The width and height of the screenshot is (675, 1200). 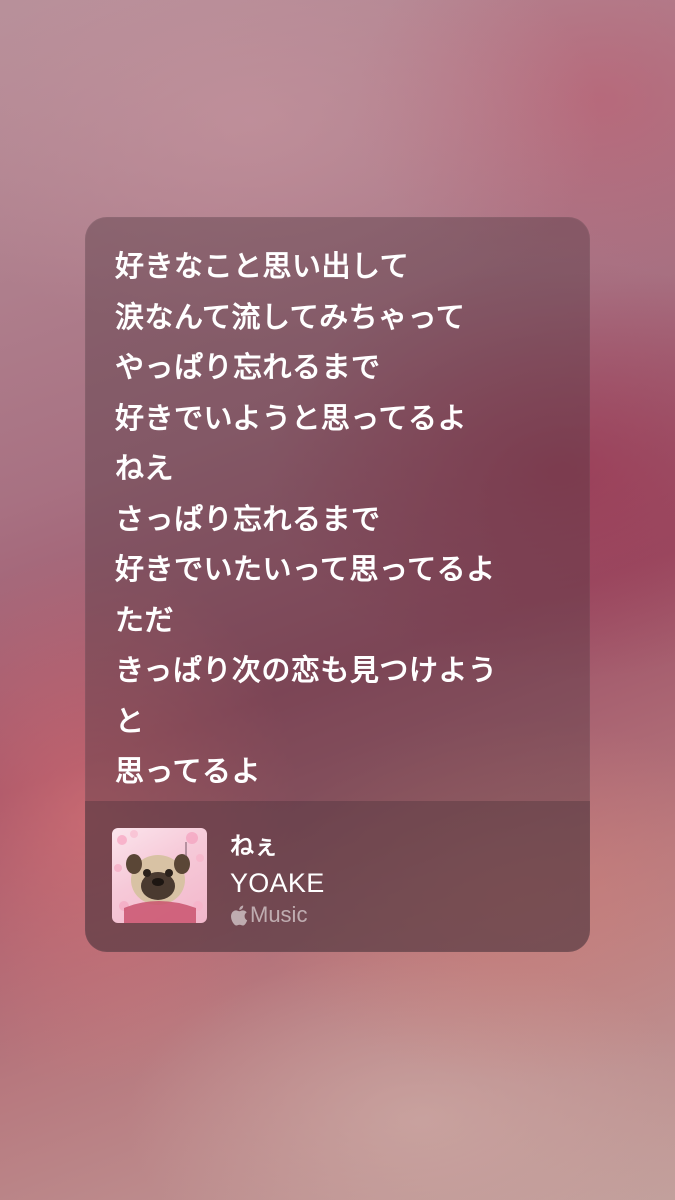 What do you see at coordinates (145, 619) in the screenshot?
I see `lyric-line: ただ` at bounding box center [145, 619].